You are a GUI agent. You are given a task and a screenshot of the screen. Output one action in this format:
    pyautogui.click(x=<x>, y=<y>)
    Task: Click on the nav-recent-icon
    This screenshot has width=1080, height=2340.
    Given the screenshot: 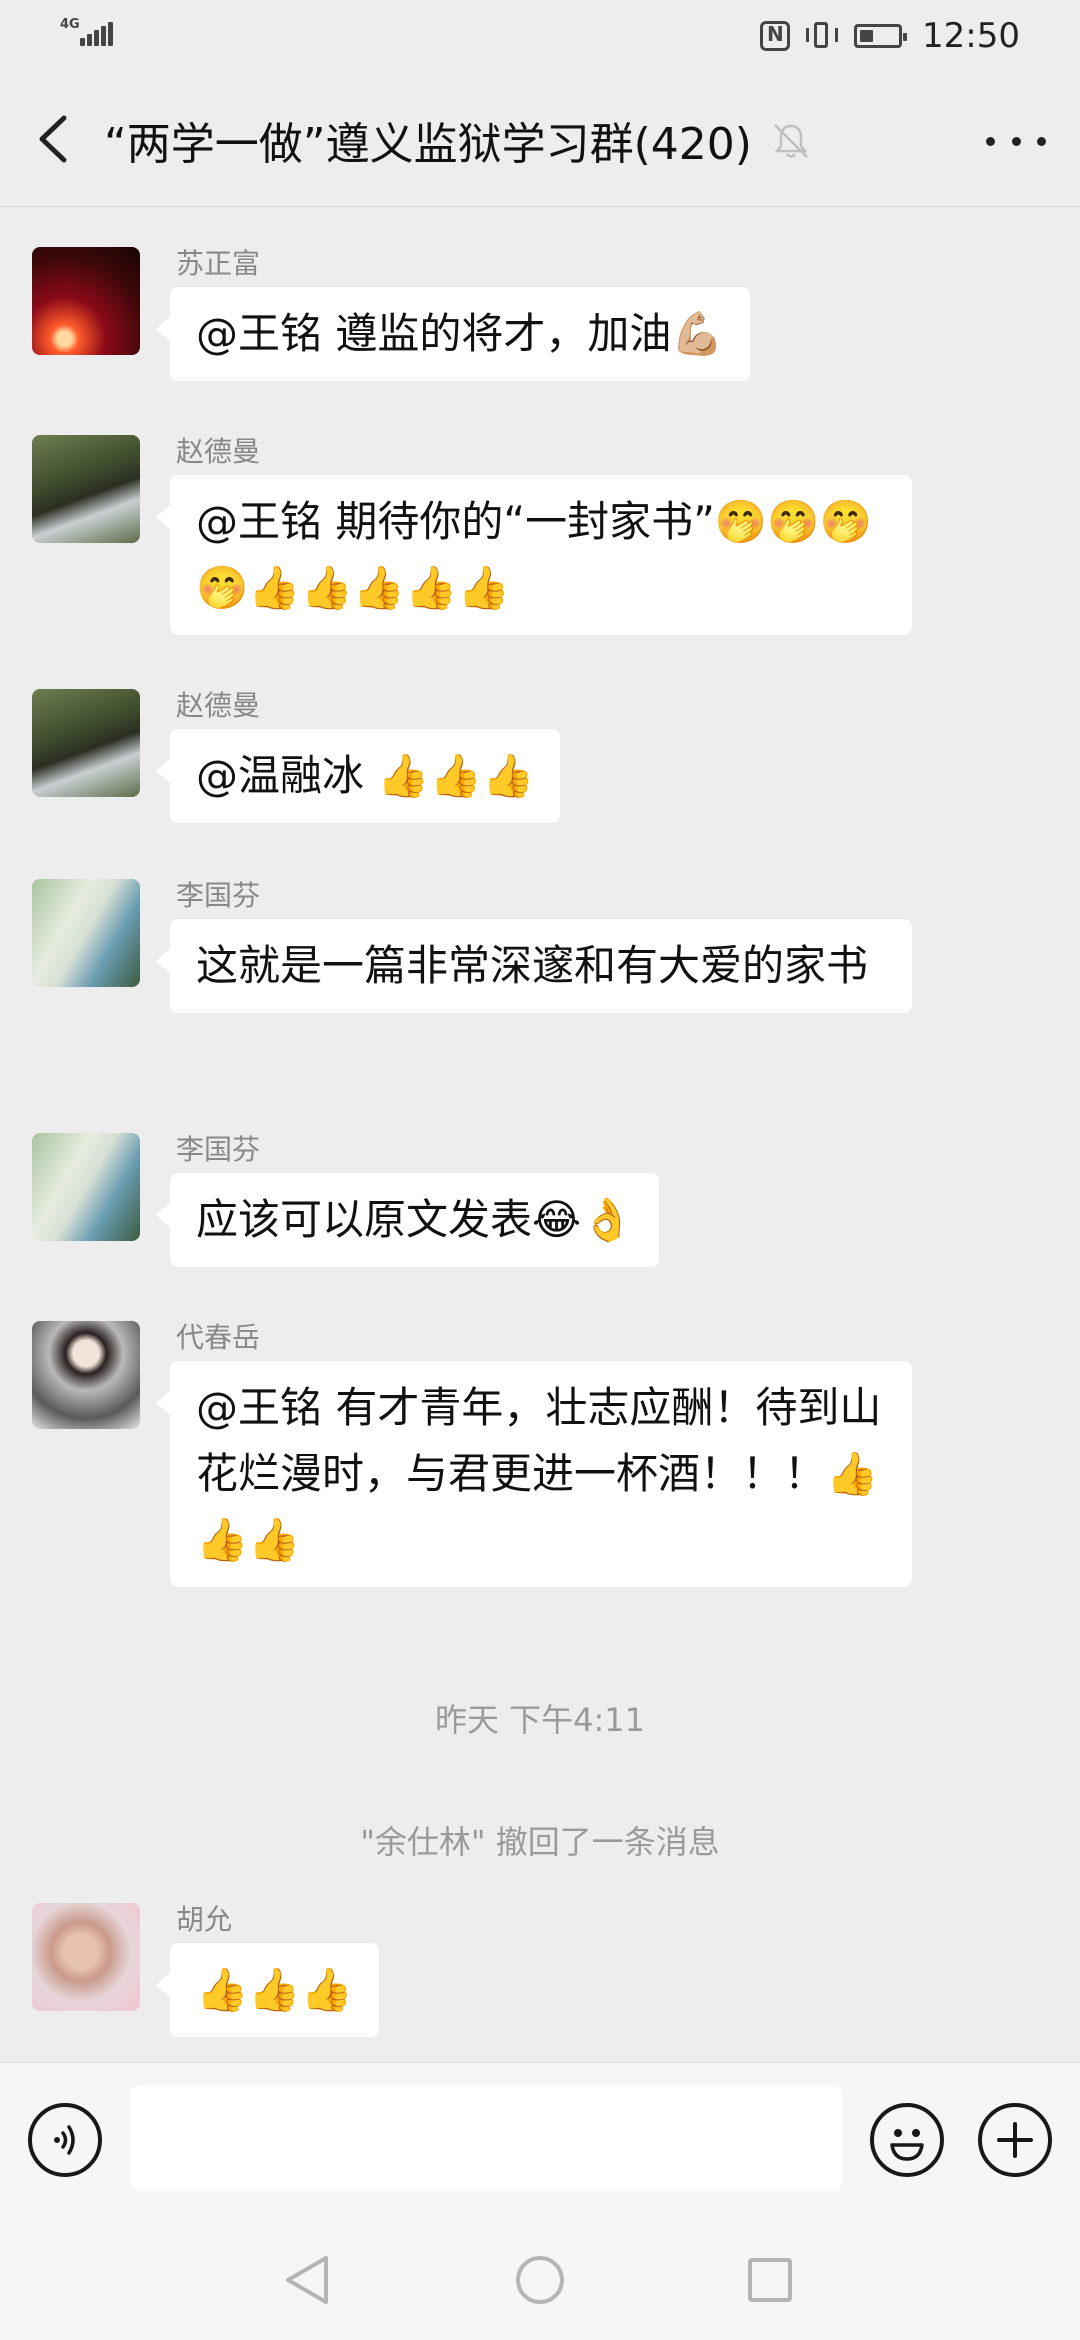 What is the action you would take?
    pyautogui.click(x=770, y=2280)
    